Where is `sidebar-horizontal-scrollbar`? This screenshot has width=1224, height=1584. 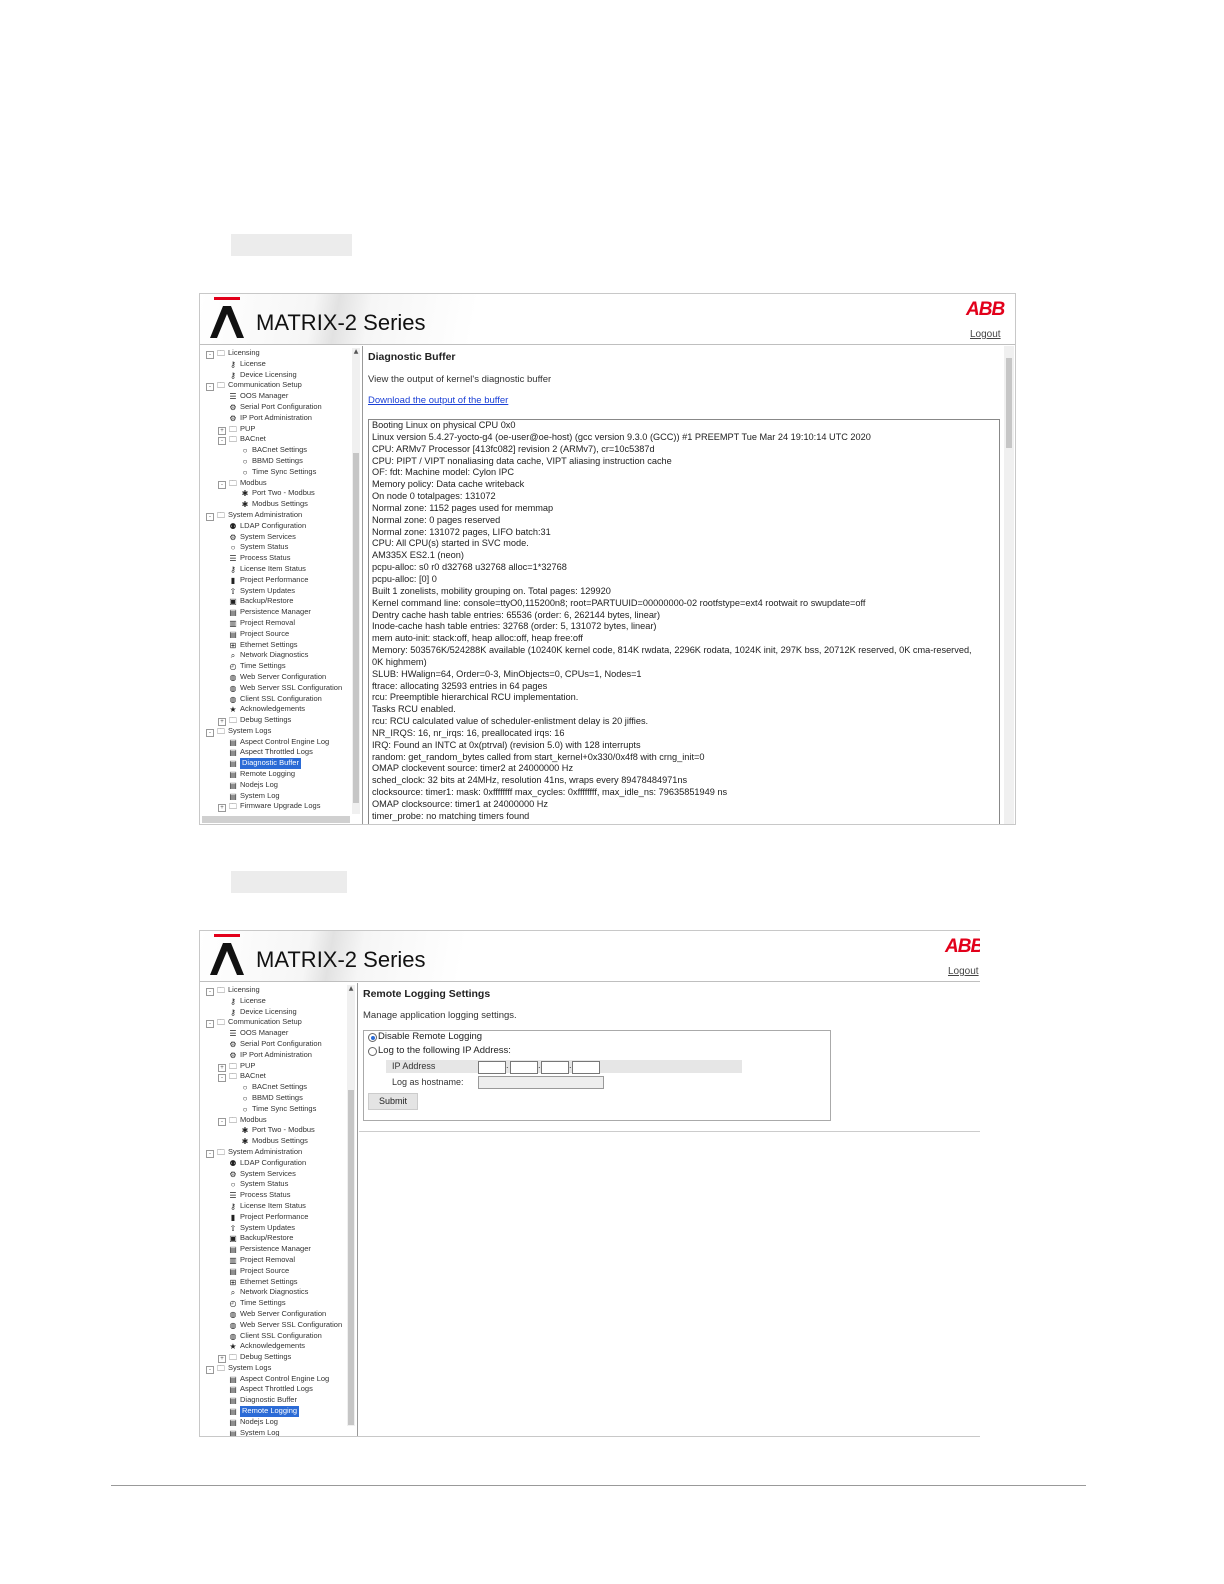
sidebar-horizontal-scrollbar is located at coordinates (276, 819).